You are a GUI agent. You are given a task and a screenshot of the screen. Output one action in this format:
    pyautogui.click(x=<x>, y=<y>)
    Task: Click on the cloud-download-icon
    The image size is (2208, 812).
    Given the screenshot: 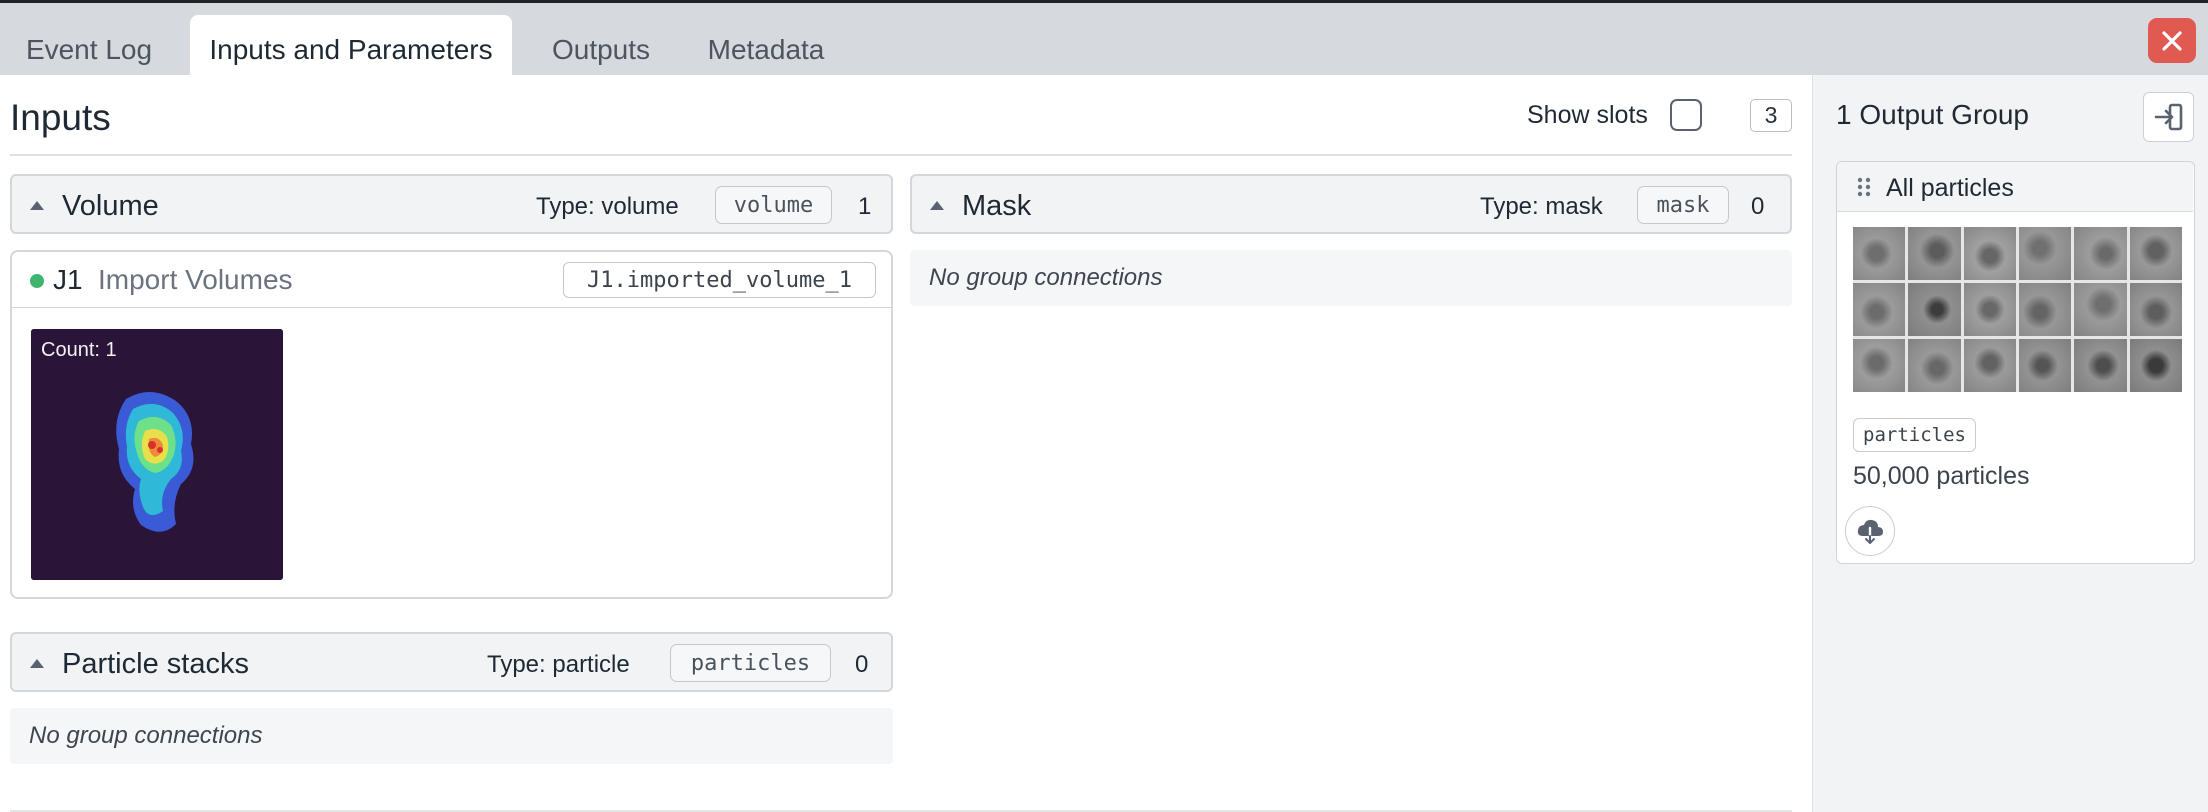 What is the action you would take?
    pyautogui.click(x=1870, y=532)
    